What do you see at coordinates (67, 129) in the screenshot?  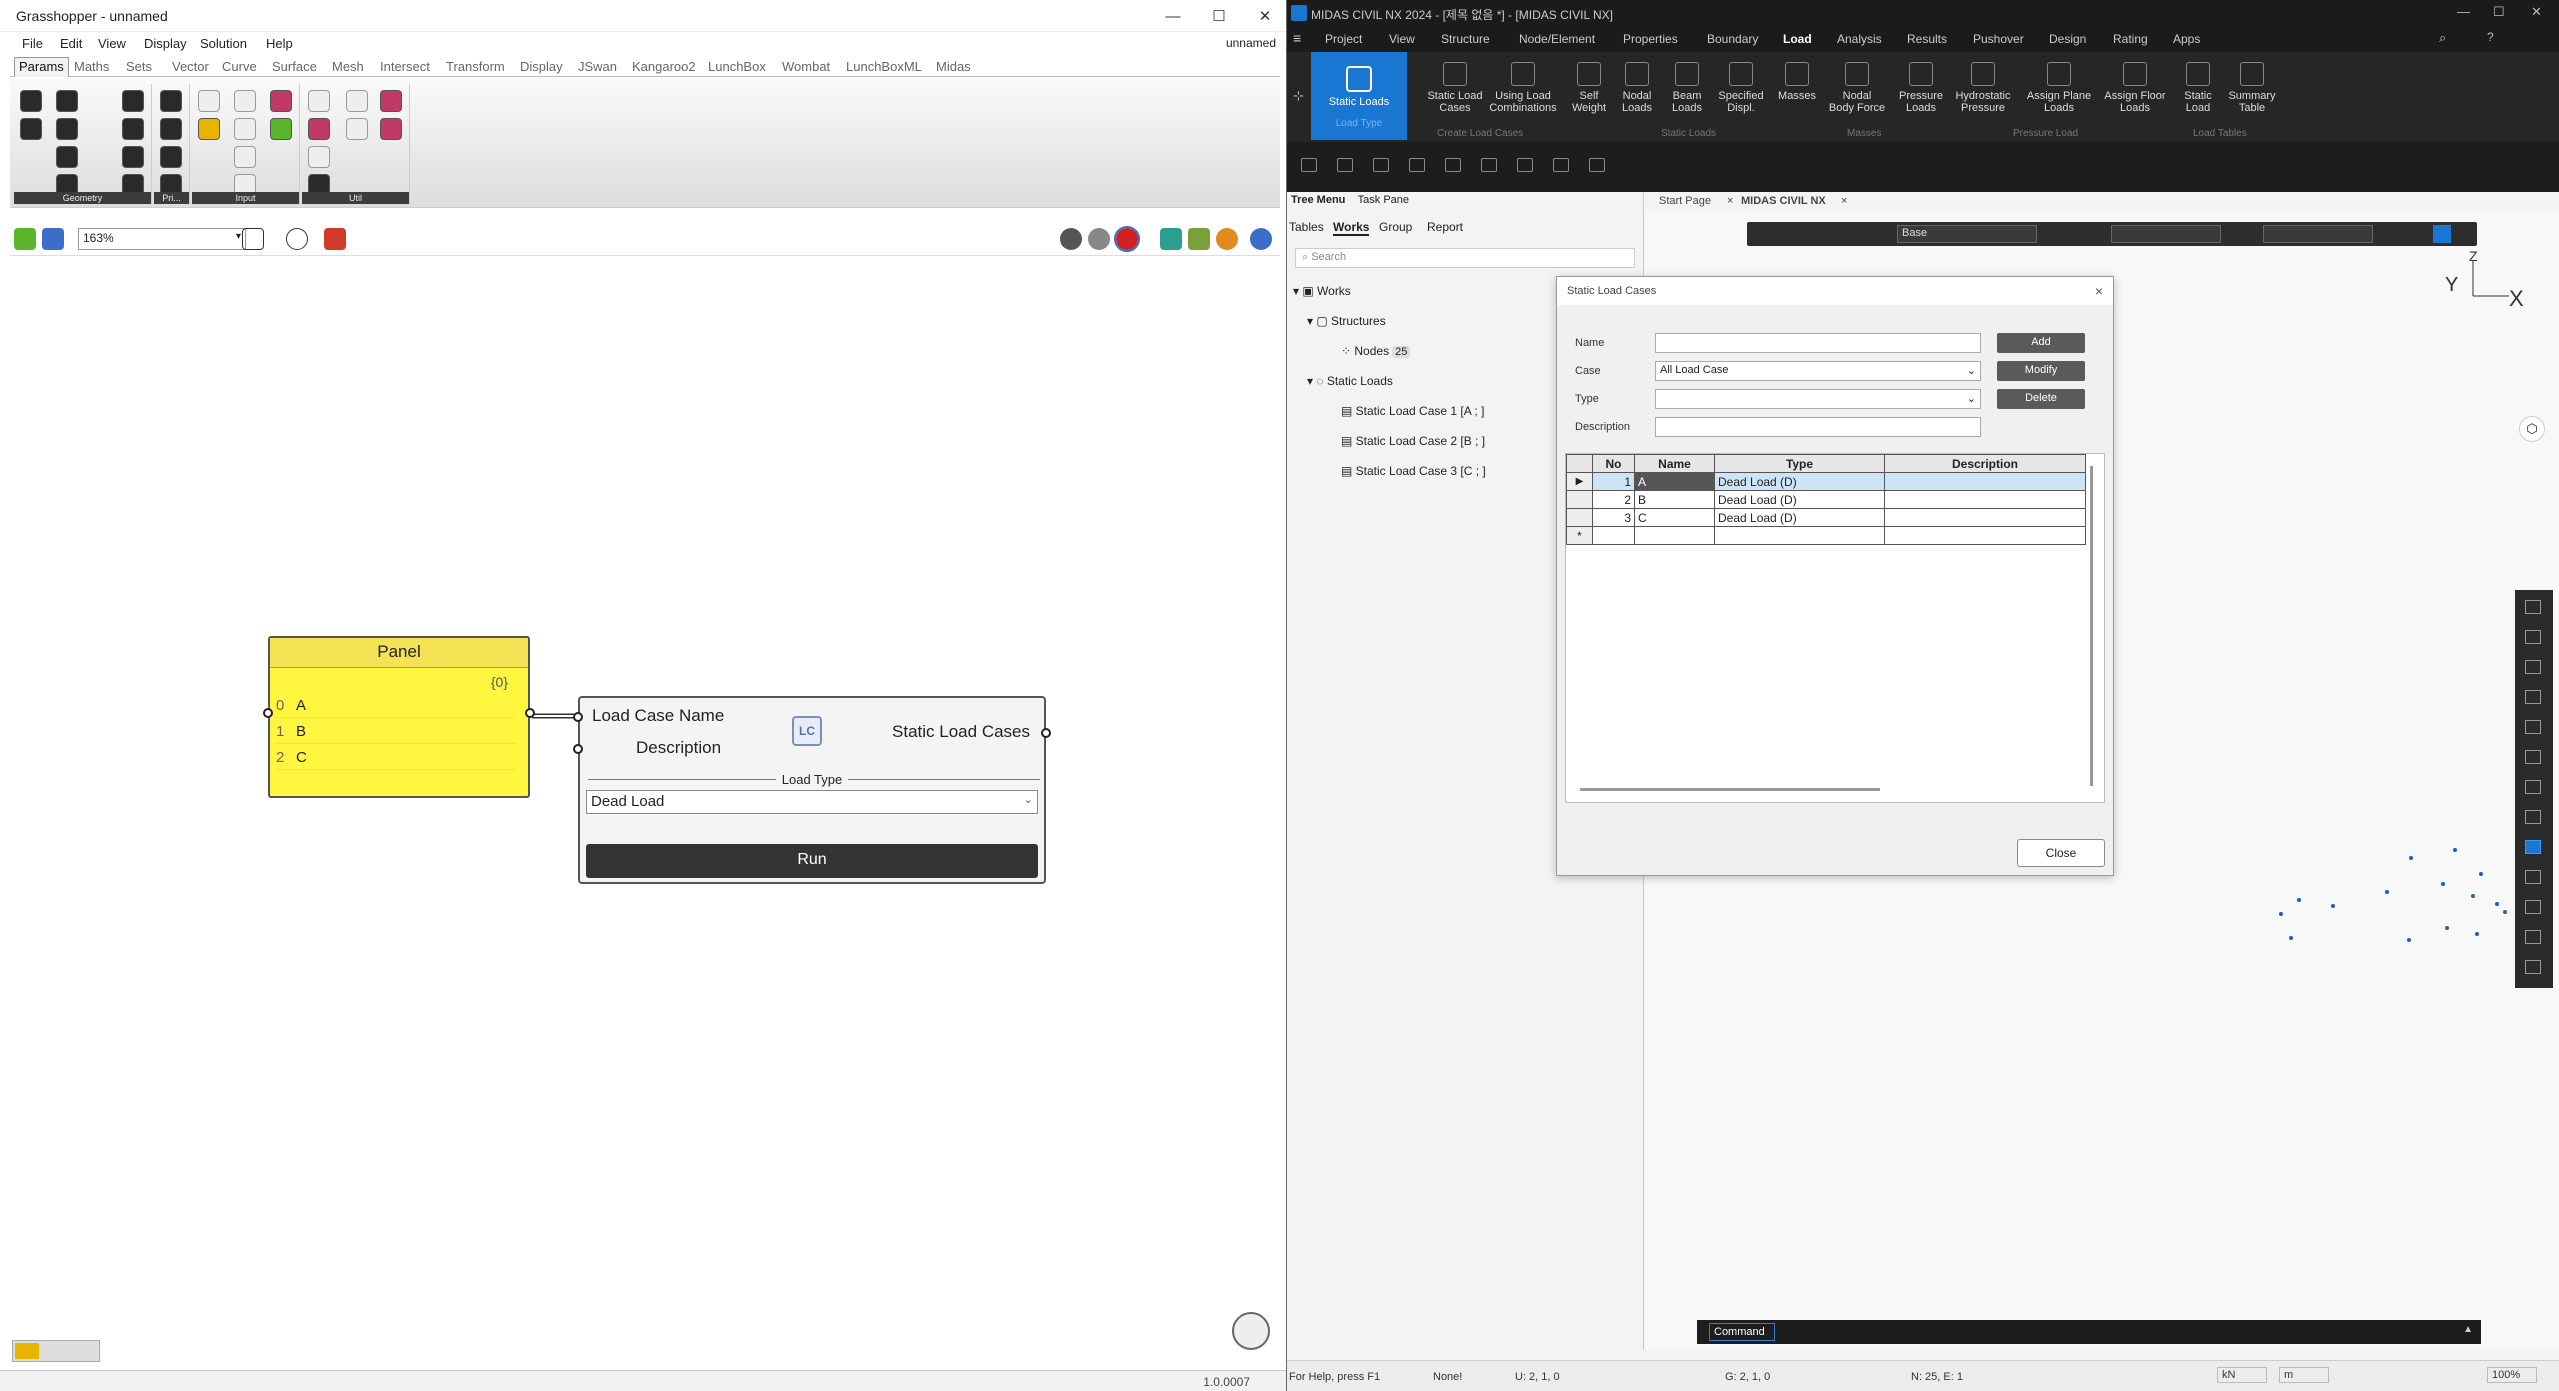 I see `curve-icon` at bounding box center [67, 129].